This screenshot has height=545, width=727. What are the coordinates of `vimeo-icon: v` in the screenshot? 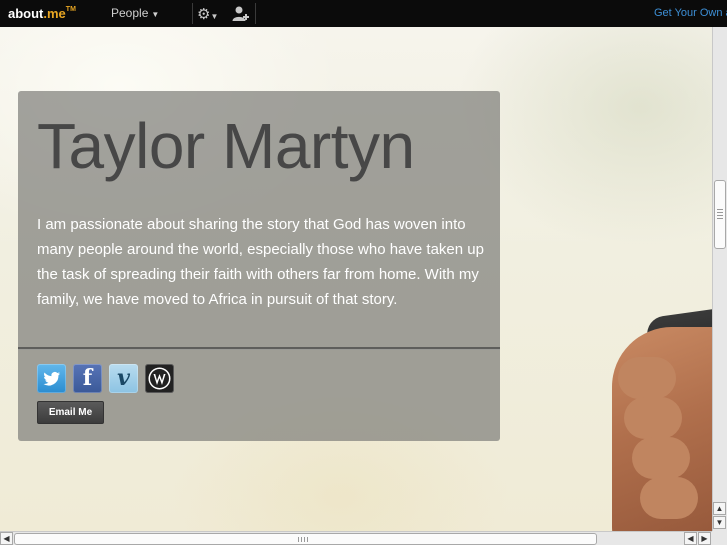 It's located at (123, 378).